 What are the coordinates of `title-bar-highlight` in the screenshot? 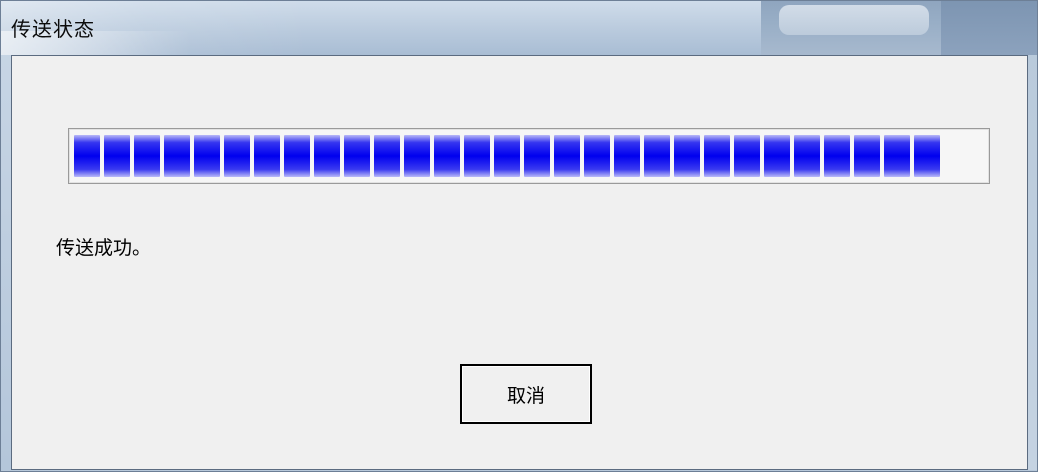 It's located at (854, 20).